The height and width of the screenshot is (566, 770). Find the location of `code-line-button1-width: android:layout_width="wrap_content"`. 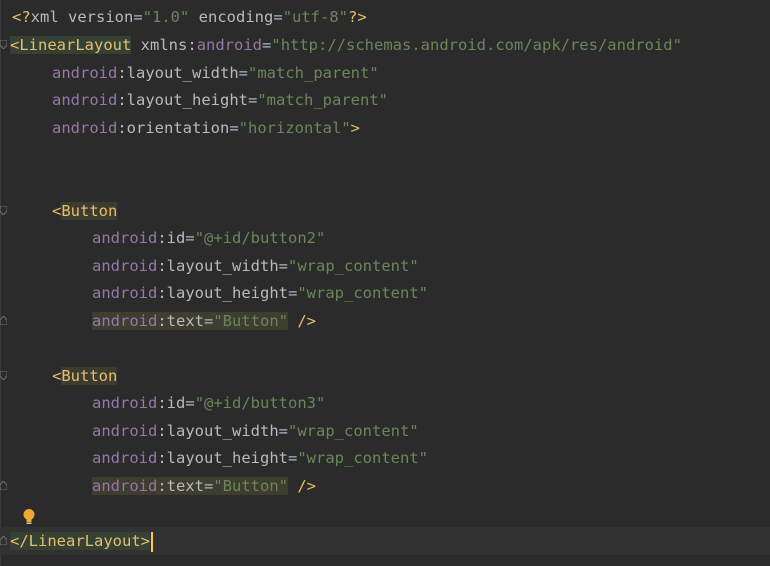

code-line-button1-width: android:layout_width="wrap_content" is located at coordinates (255, 266).